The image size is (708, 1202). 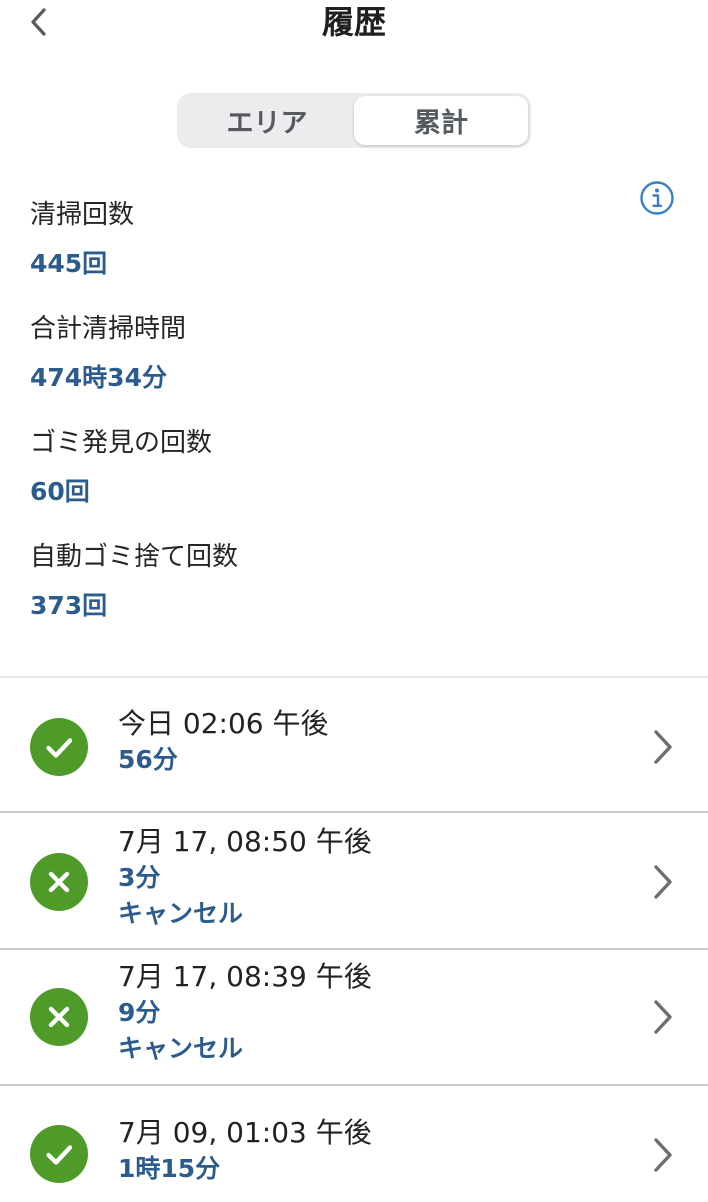 I want to click on stat-auto-empty-count: 自動ゴミ捨て回数 373回, so click(x=134, y=595).